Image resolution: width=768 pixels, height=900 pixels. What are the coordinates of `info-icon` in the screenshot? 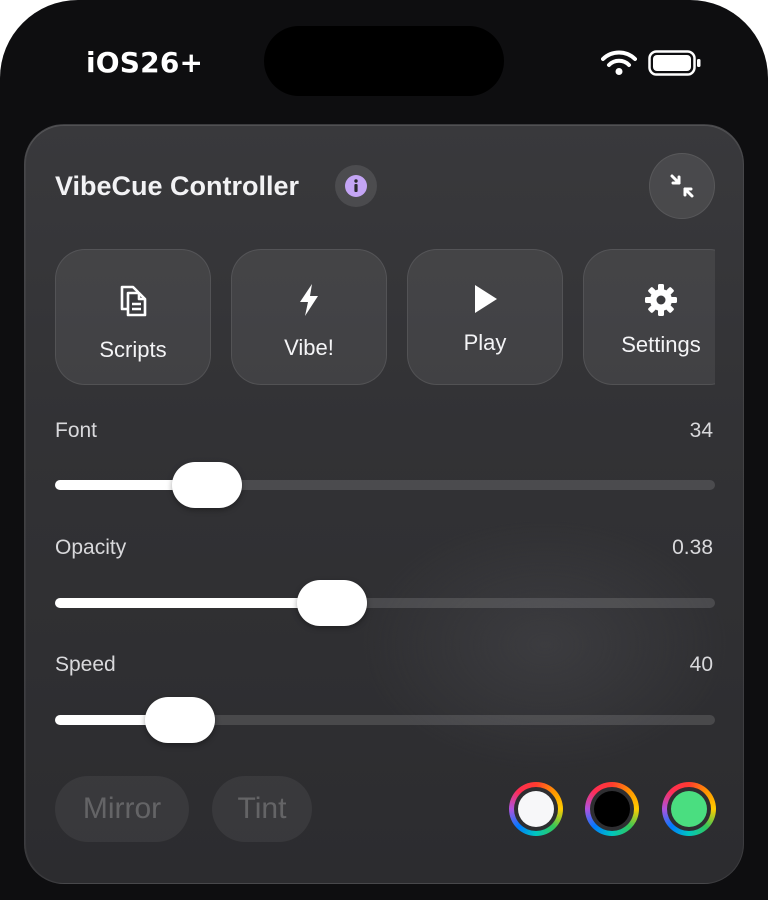 It's located at (356, 186).